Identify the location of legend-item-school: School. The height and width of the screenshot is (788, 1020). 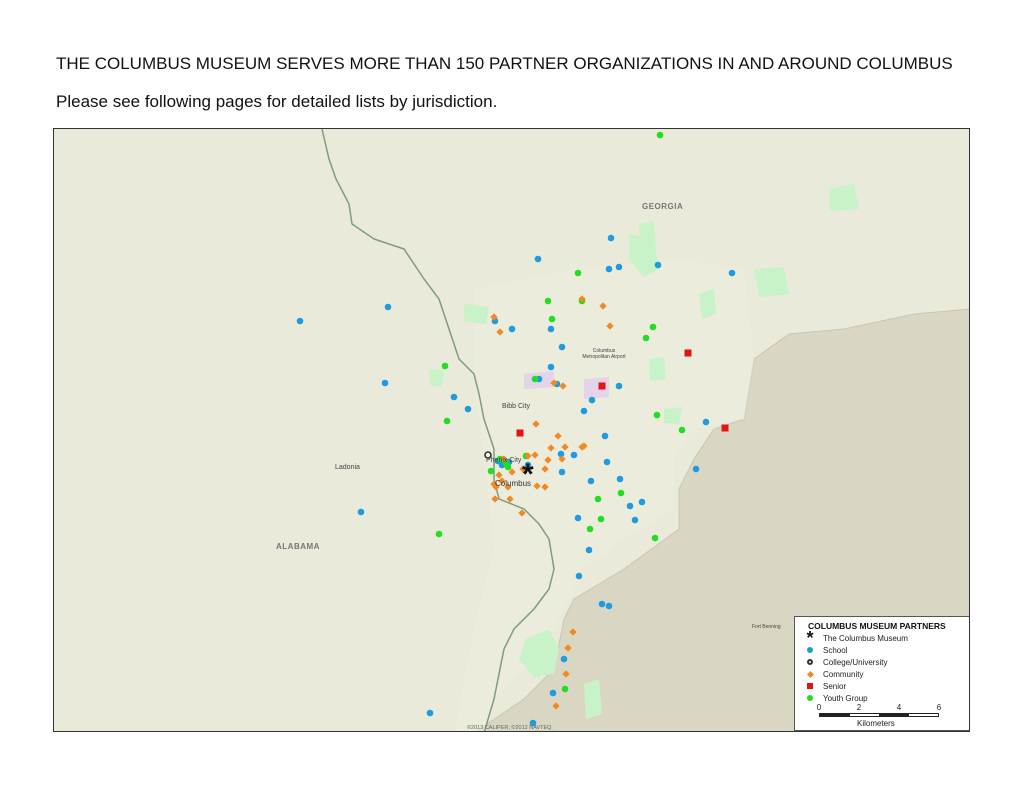
(825, 650).